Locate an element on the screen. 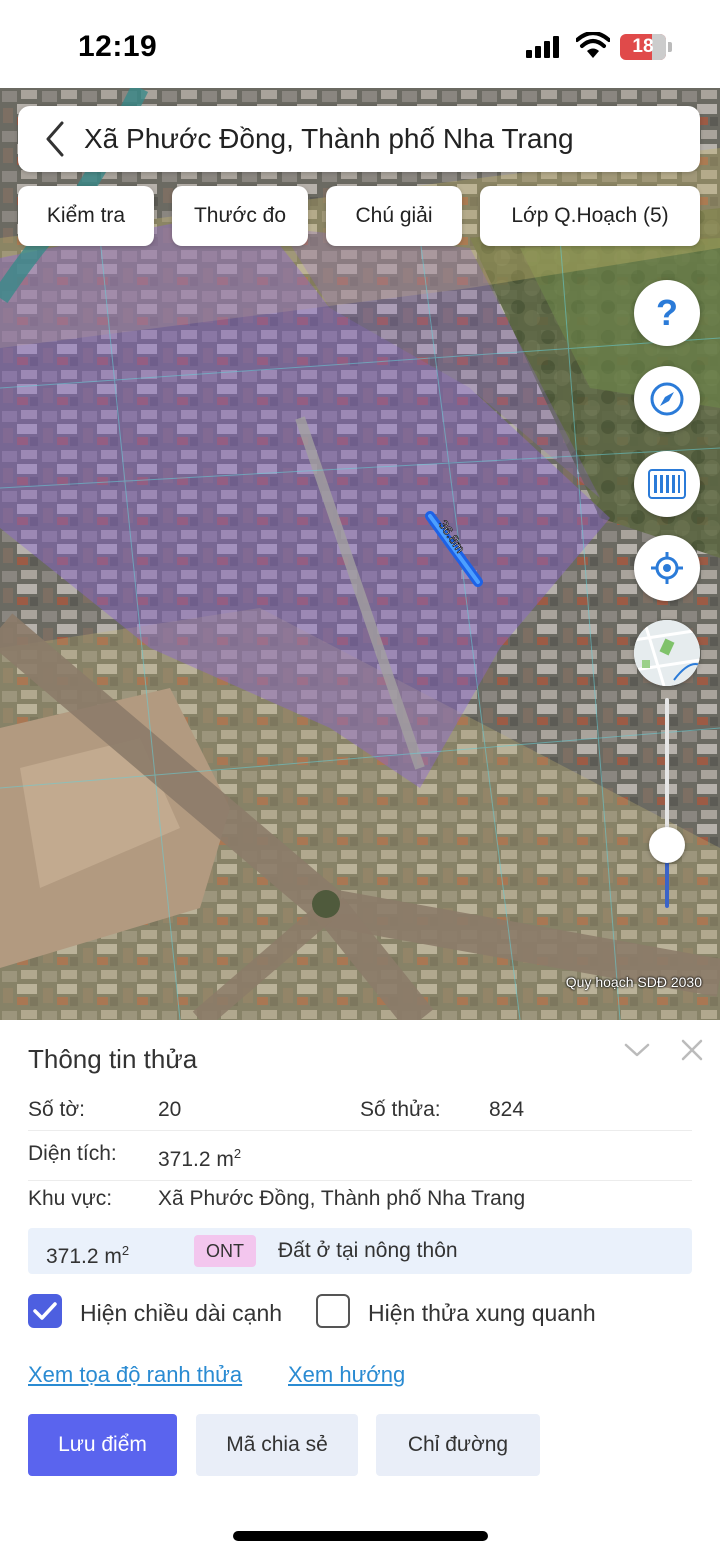  view-direction-link: Xem hướng is located at coordinates (346, 1375).